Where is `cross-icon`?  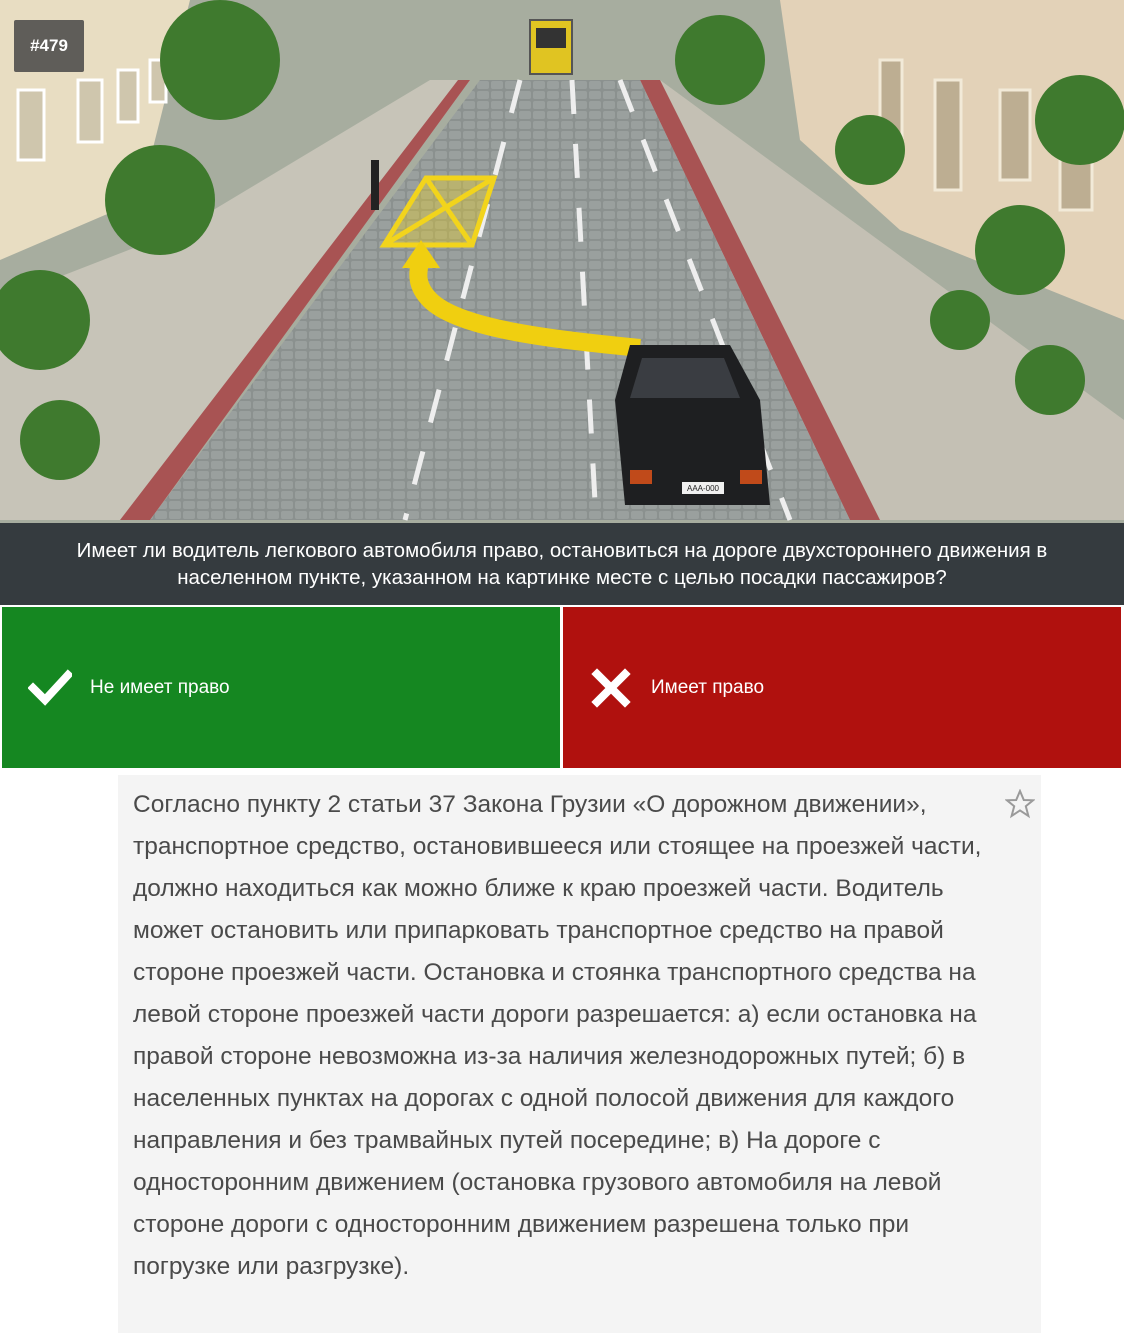
cross-icon is located at coordinates (611, 688).